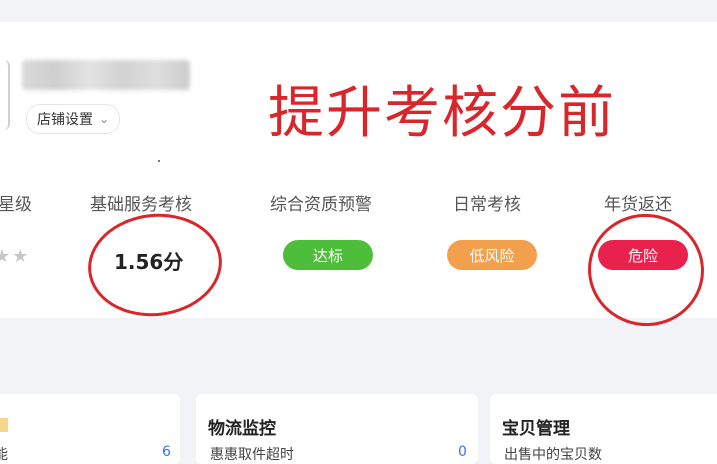 This screenshot has height=464, width=717. What do you see at coordinates (16, 205) in the screenshot?
I see `metric-label-star-level: 星级` at bounding box center [16, 205].